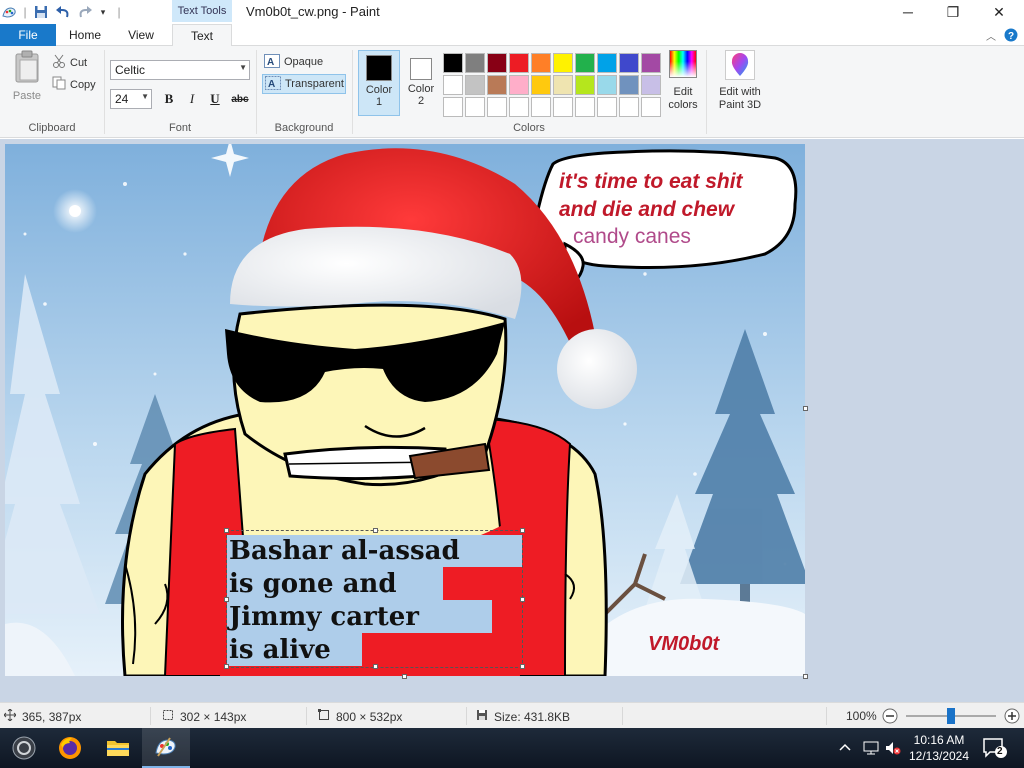 This screenshot has width=1024, height=768. What do you see at coordinates (70, 748) in the screenshot?
I see `firefox-taskbar-button` at bounding box center [70, 748].